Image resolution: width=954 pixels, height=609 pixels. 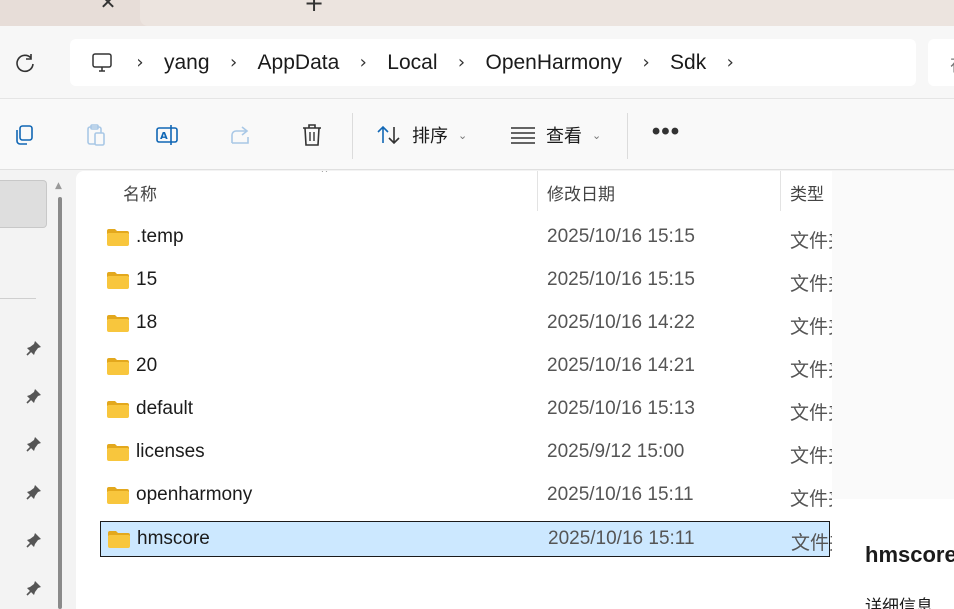 I want to click on sort-label: 排序, so click(x=430, y=136).